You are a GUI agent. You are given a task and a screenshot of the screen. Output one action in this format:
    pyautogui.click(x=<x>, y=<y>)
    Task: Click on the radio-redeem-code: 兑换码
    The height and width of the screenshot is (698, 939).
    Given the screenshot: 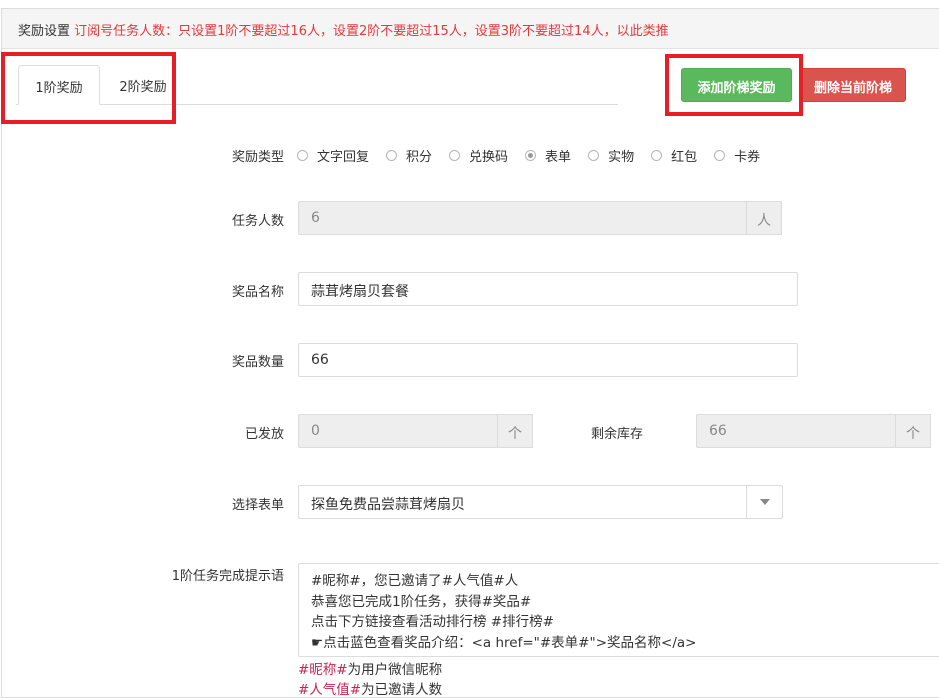 What is the action you would take?
    pyautogui.click(x=478, y=155)
    